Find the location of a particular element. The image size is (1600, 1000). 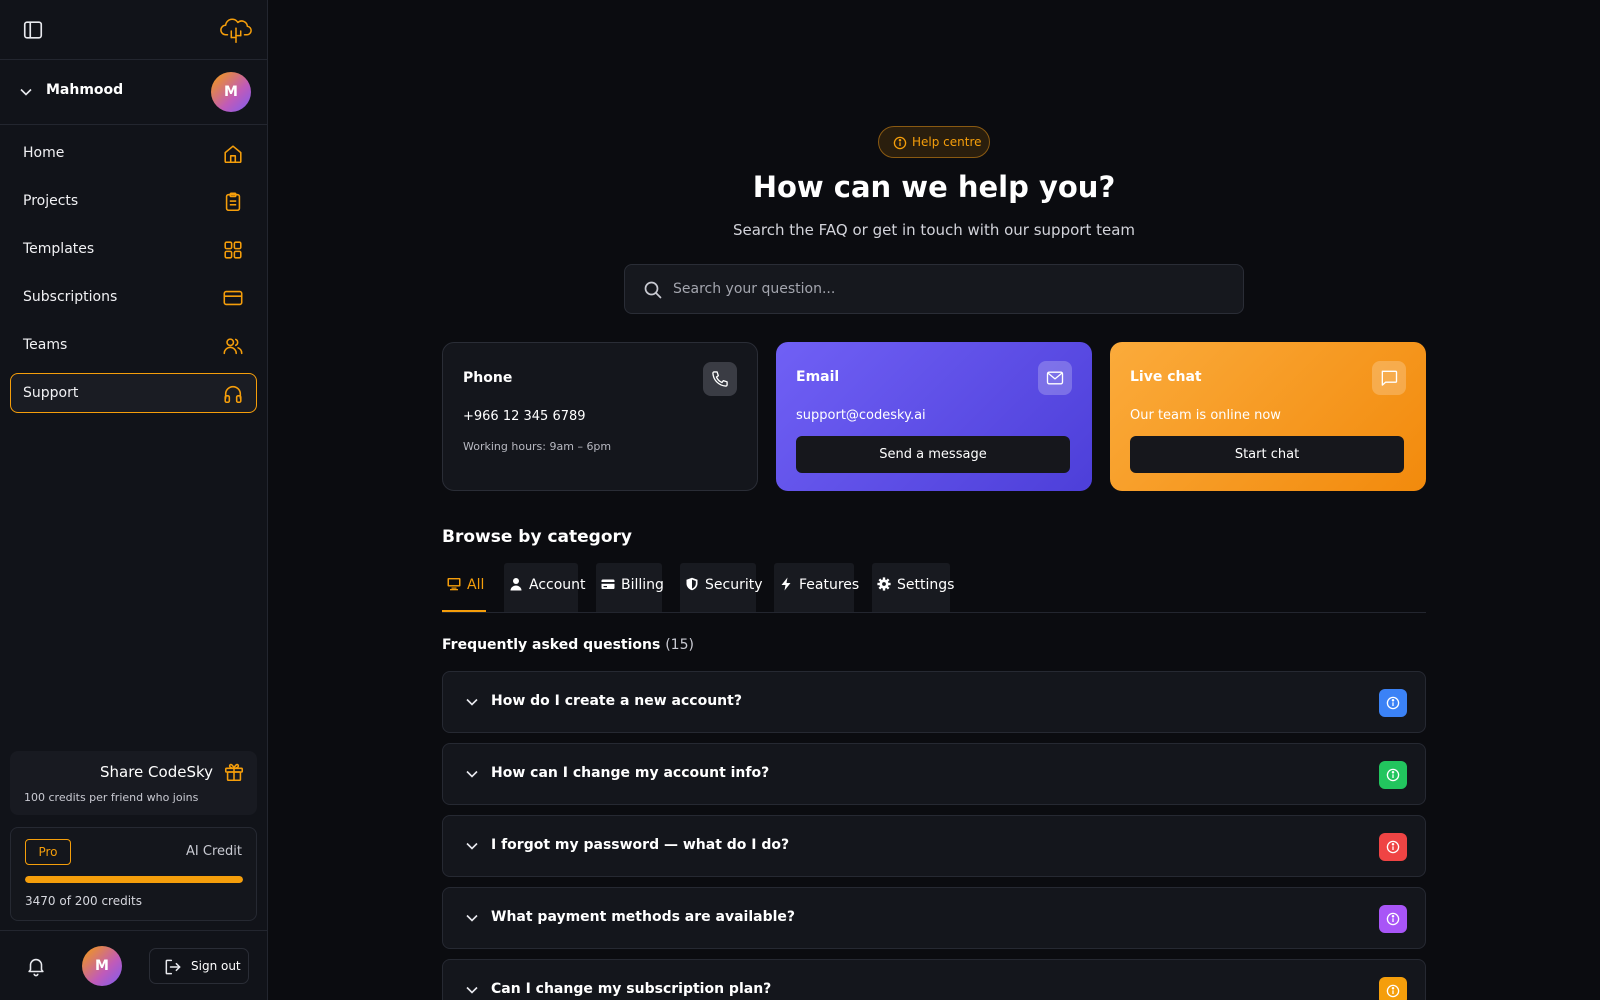

live-chat-status: Our team is online now is located at coordinates (1205, 415).